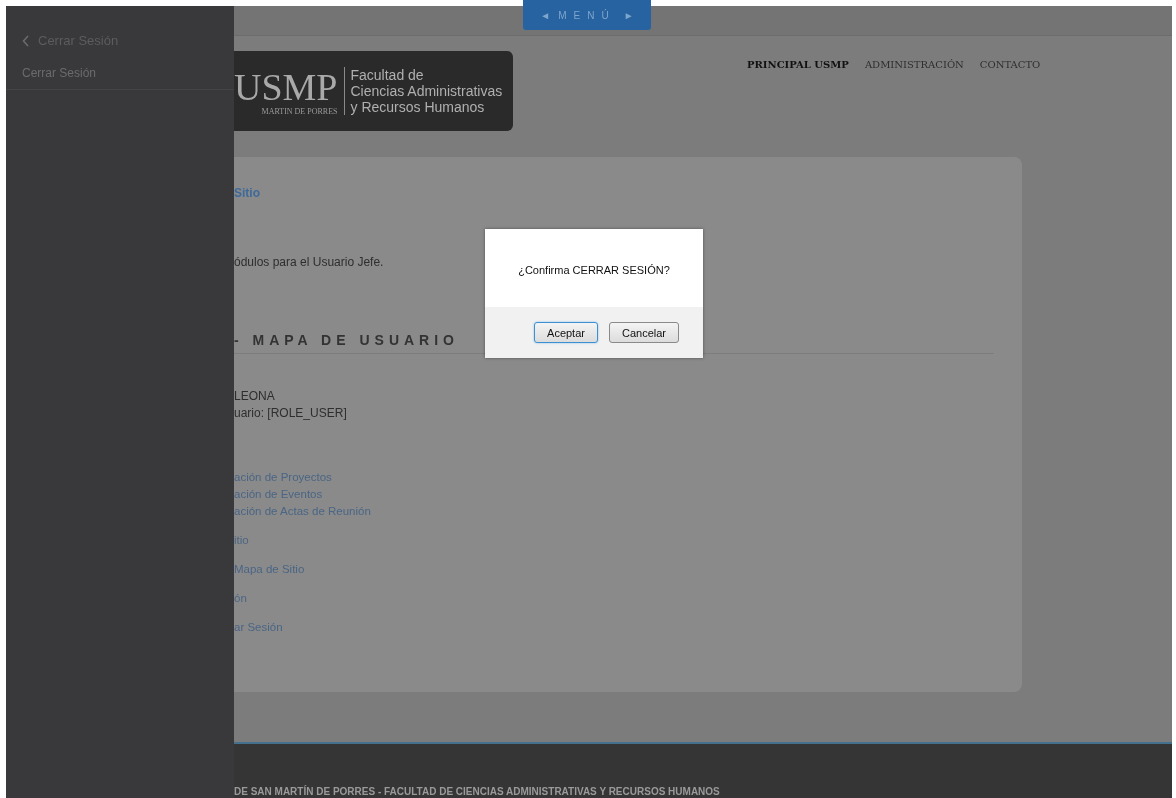 The image size is (1176, 798). Describe the element at coordinates (594, 270) in the screenshot. I see `dialog-message: ¿Confirma CERRAR SESIÓN?` at that location.